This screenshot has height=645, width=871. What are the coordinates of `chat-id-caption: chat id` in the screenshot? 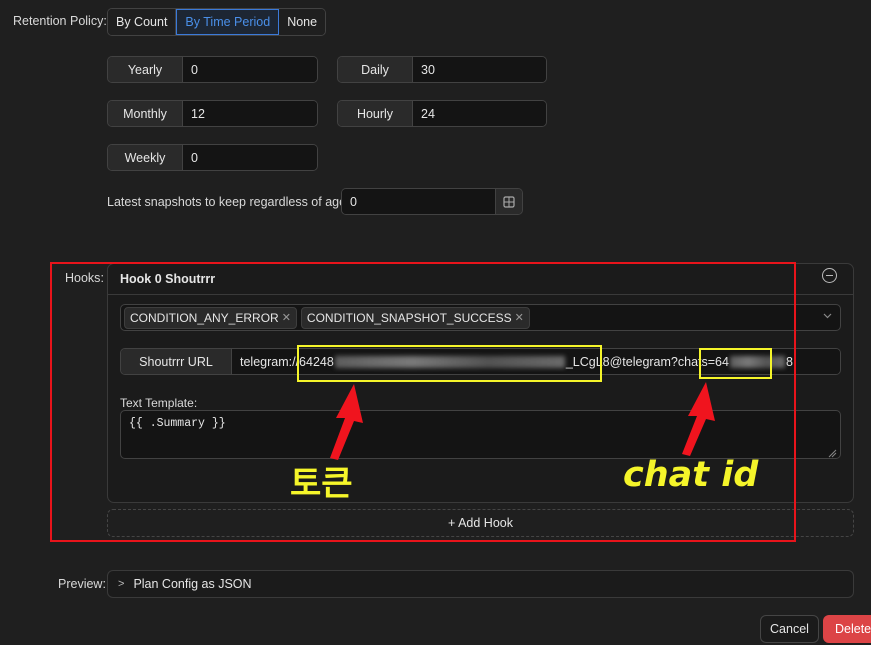 It's located at (691, 475).